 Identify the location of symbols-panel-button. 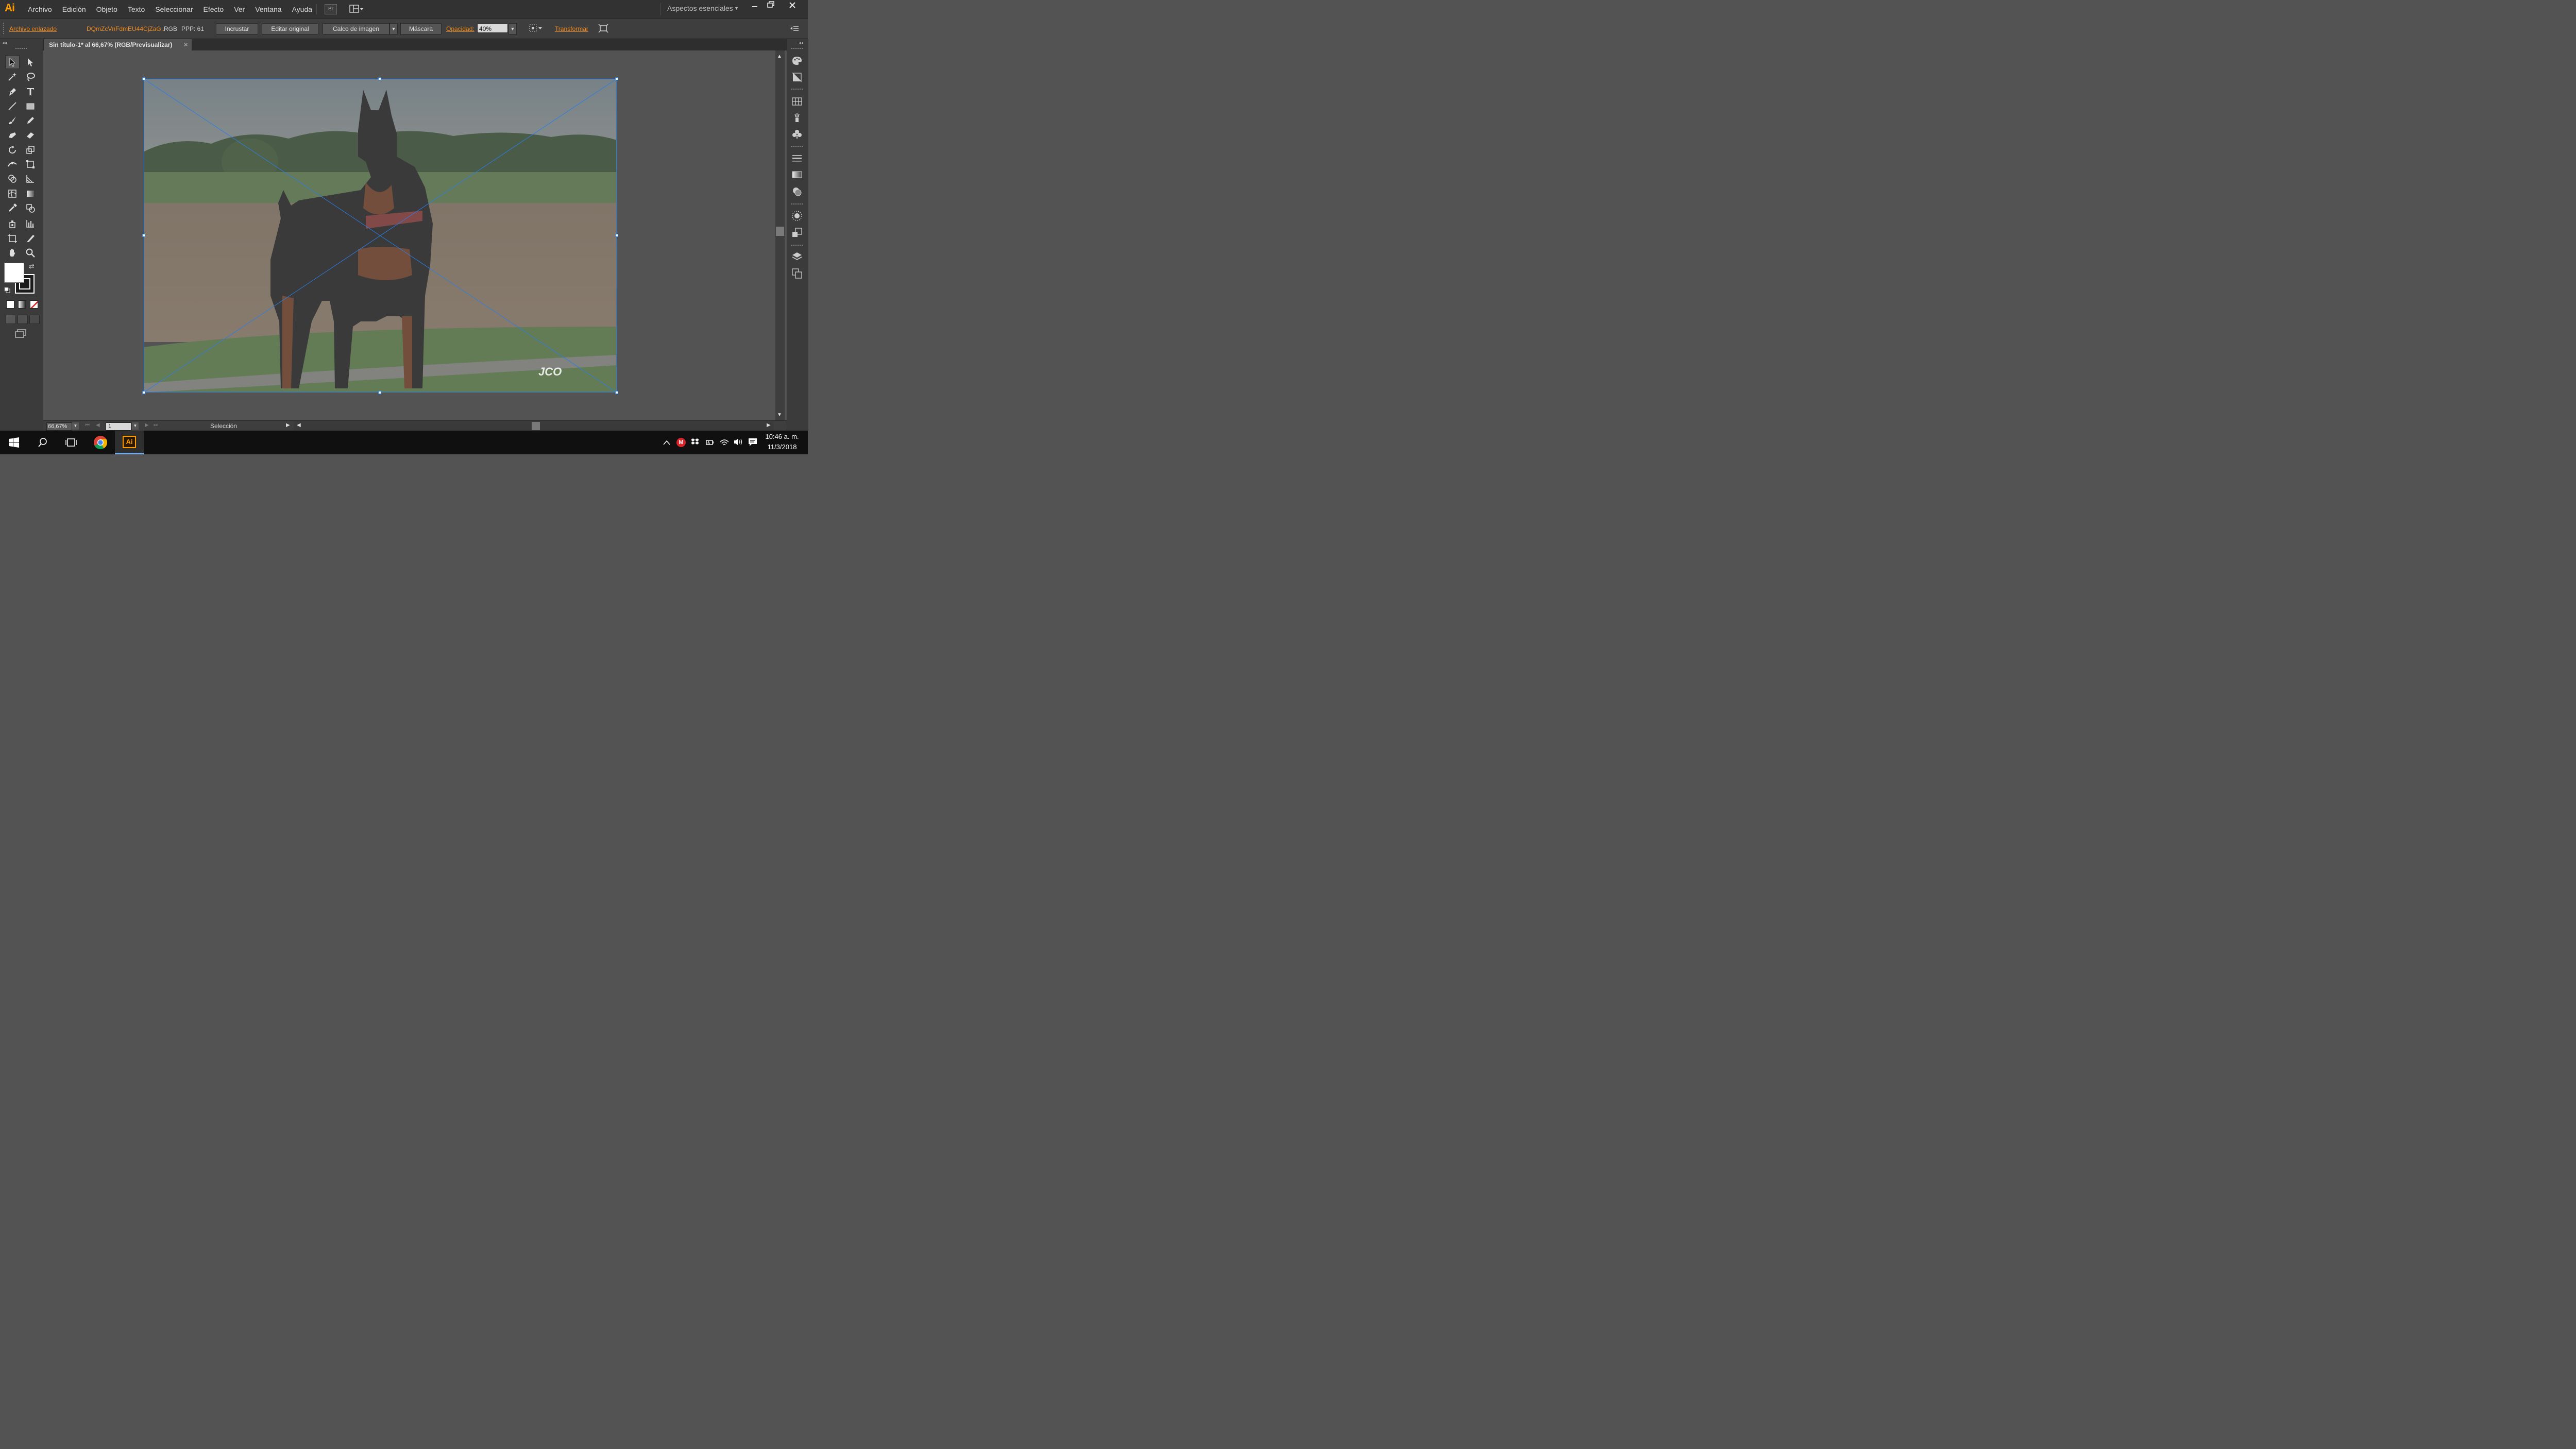
(797, 134).